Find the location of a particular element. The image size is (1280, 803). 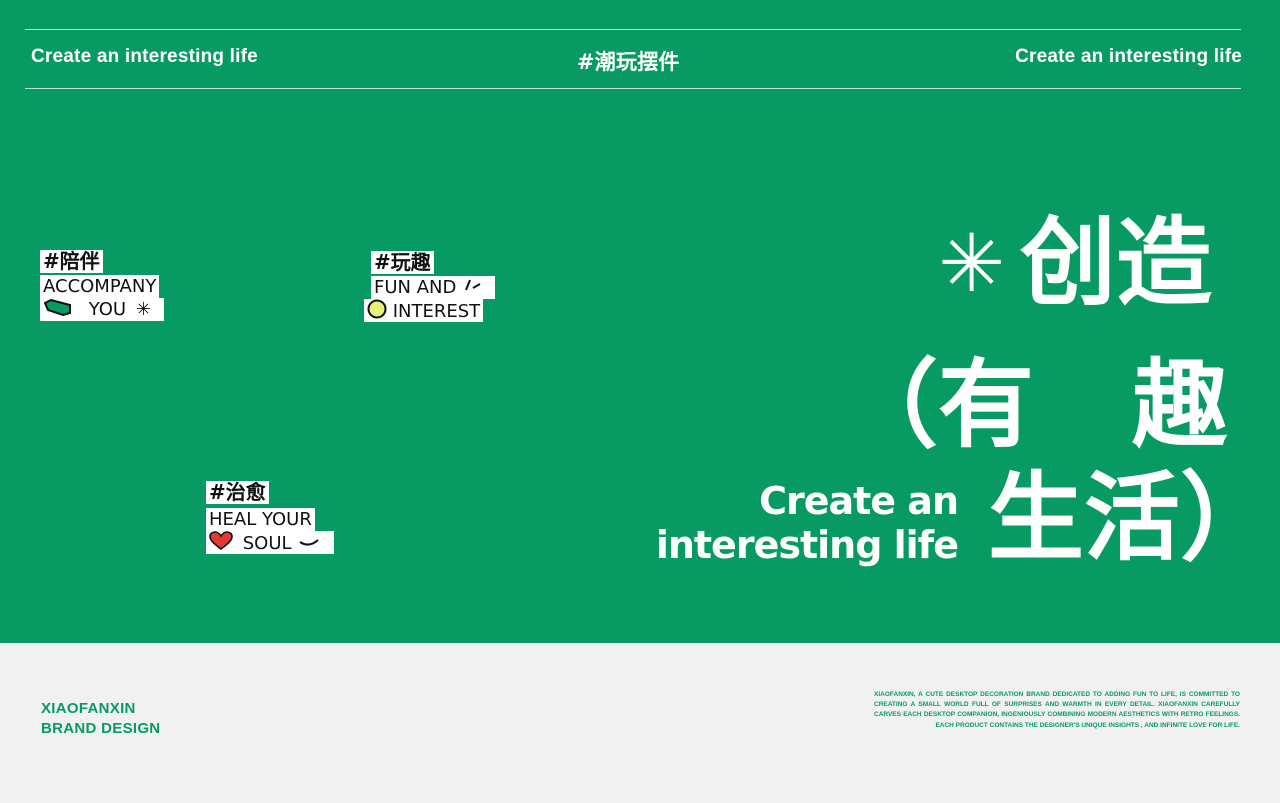

header-center-tag: #潮玩摆件 is located at coordinates (628, 62).